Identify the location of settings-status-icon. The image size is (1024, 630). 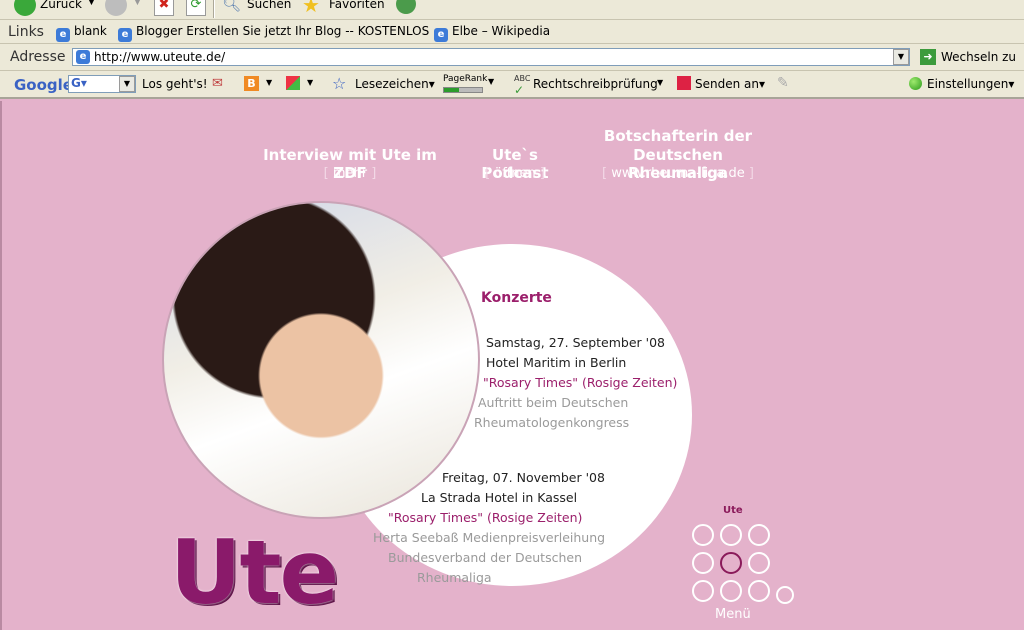
(915, 83).